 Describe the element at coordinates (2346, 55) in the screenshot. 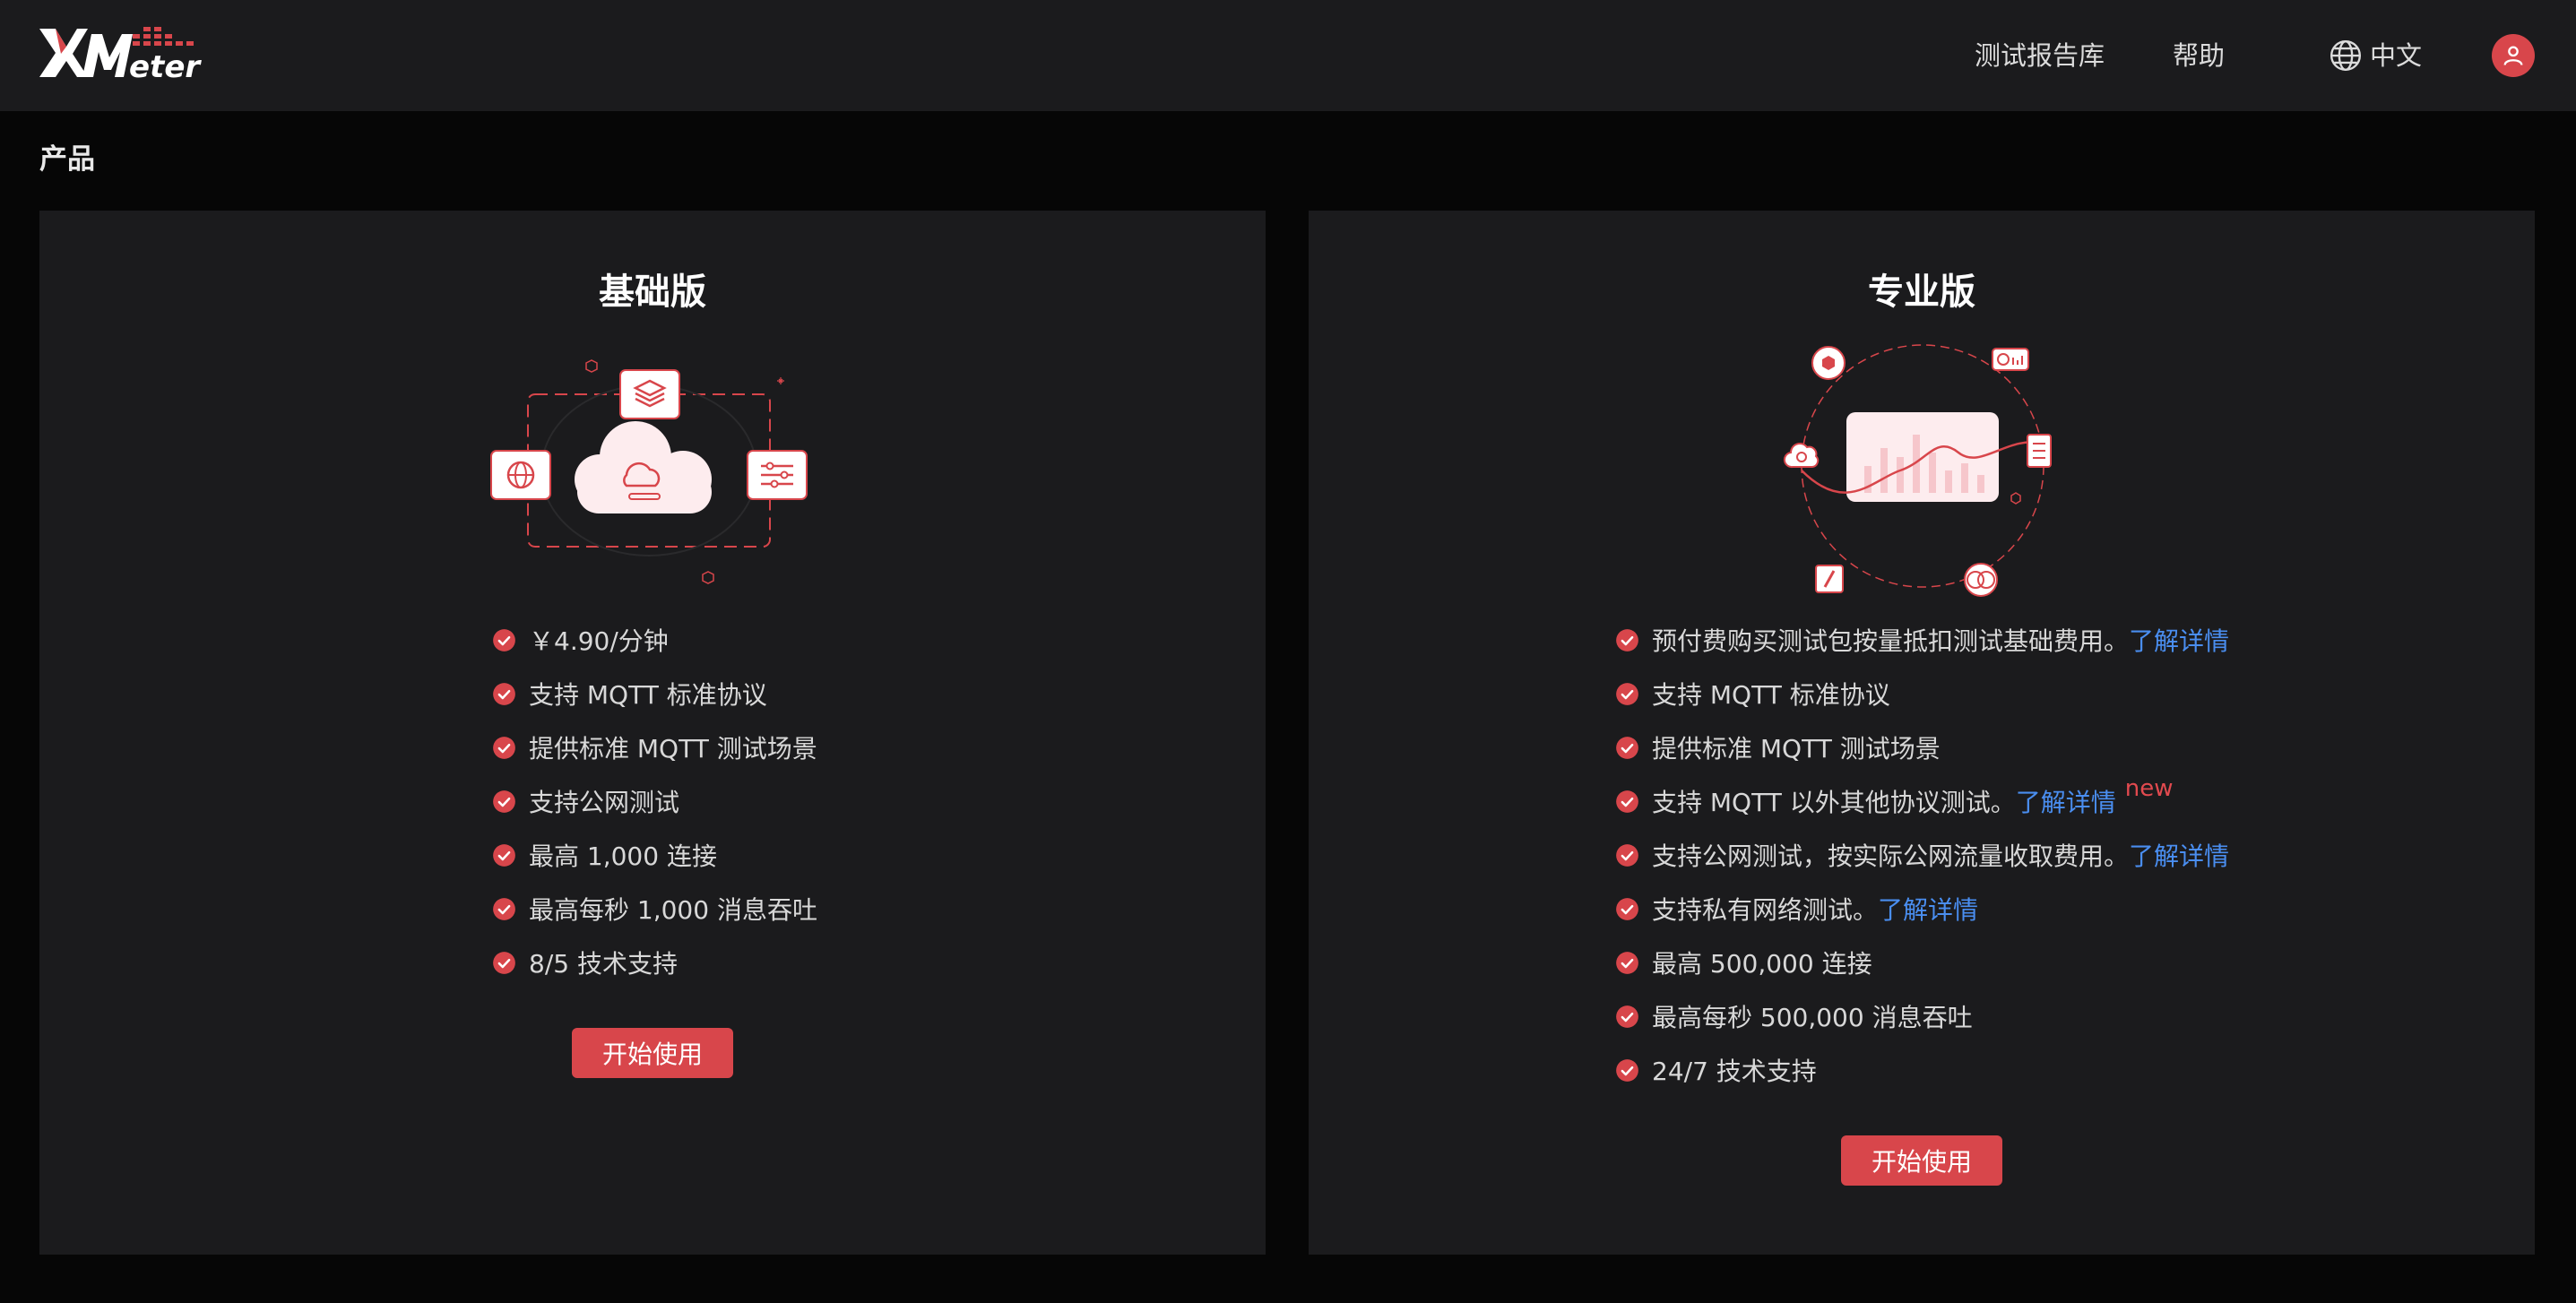

I see `globe-icon` at that location.